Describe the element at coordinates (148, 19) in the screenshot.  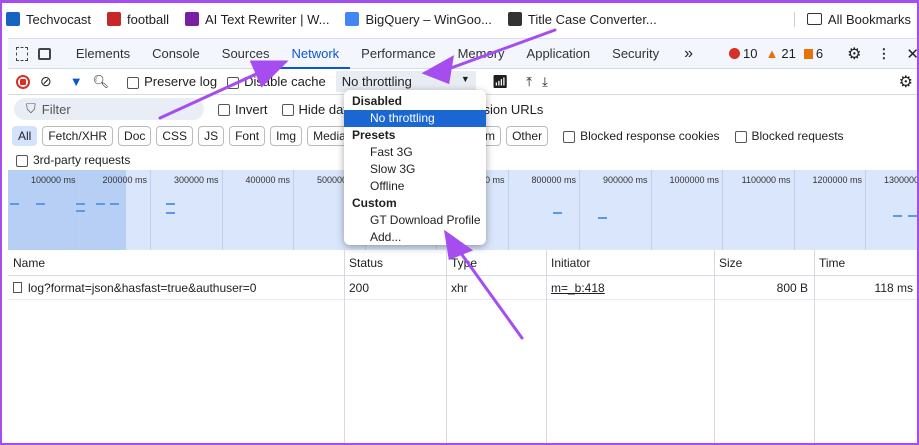
I see `bookmark-label: football` at that location.